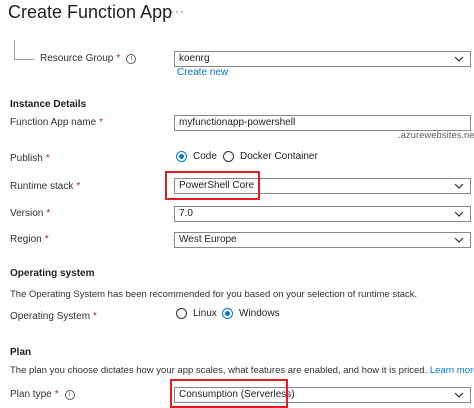  Describe the element at coordinates (90, 12) in the screenshot. I see `page-title: Create Function App` at that location.